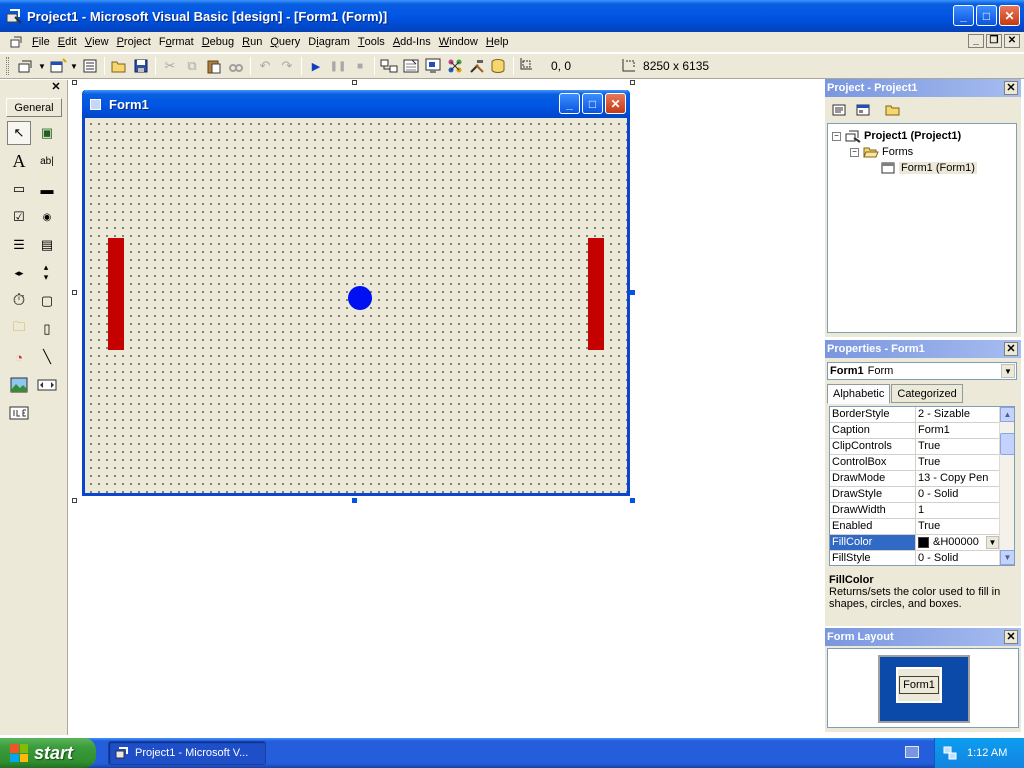  Describe the element at coordinates (922, 527) in the screenshot. I see `property-row: Enabled True` at that location.